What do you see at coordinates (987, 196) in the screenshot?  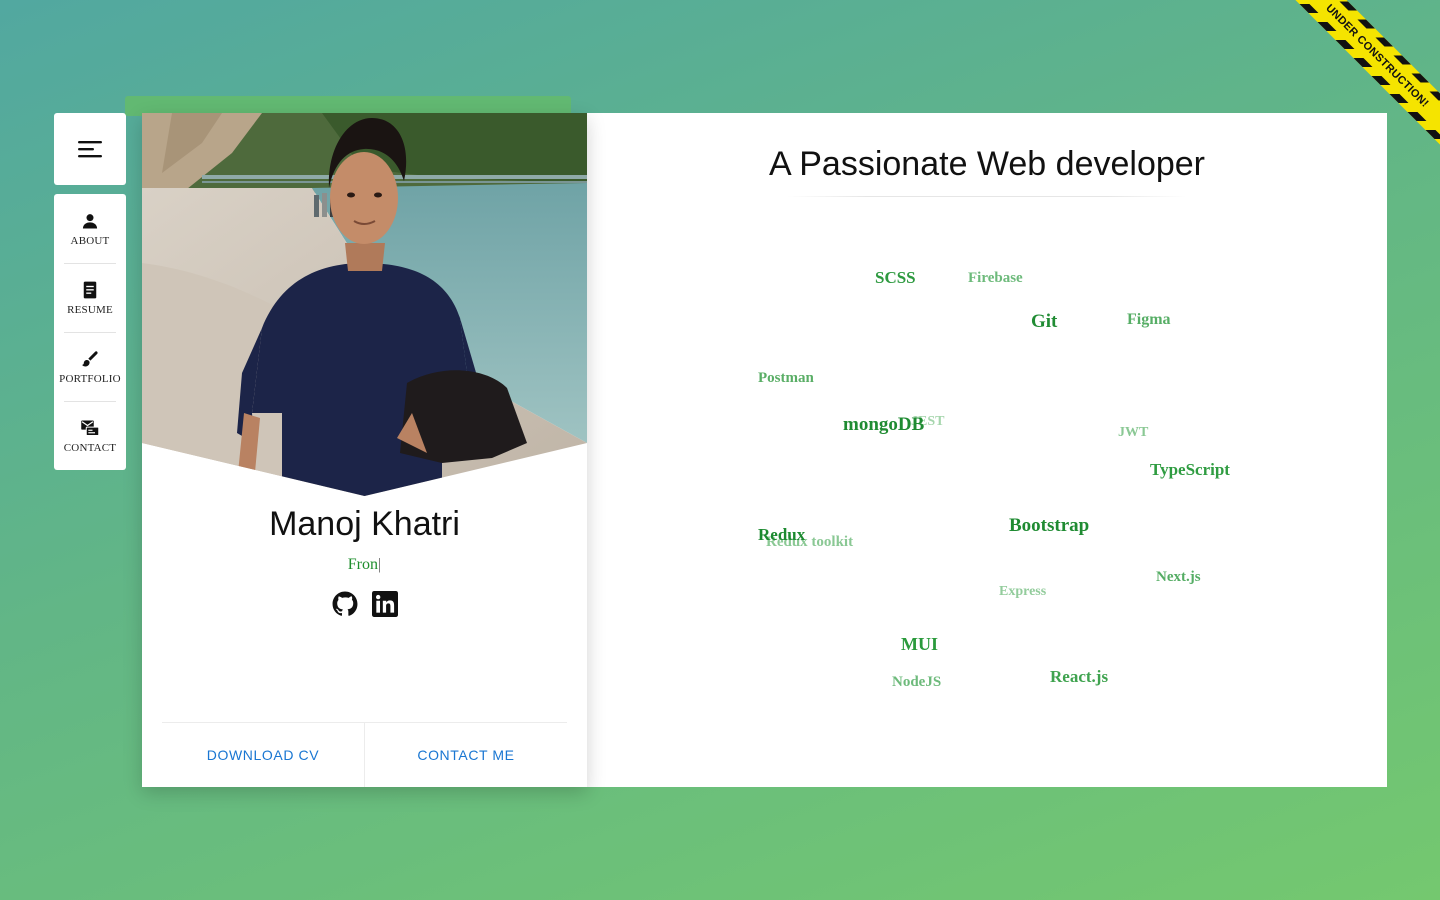 I see `headline-divider` at bounding box center [987, 196].